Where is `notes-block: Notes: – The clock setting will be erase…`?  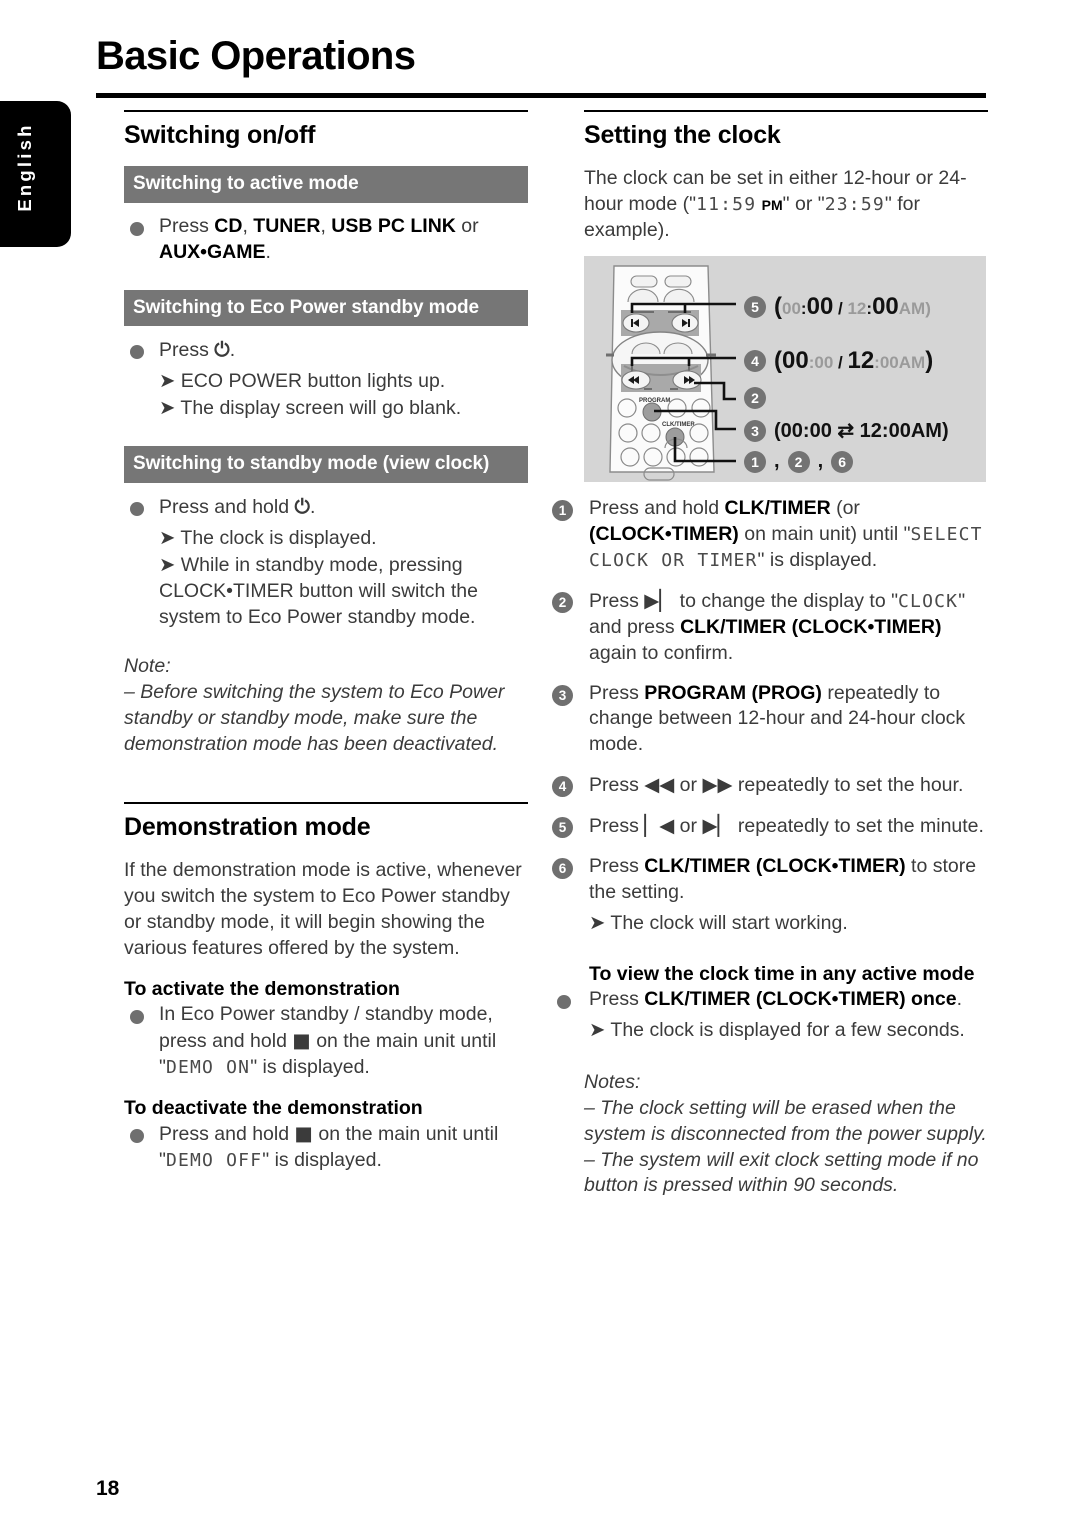
notes-block: Notes: – The clock setting will be erase… is located at coordinates (771, 1135).